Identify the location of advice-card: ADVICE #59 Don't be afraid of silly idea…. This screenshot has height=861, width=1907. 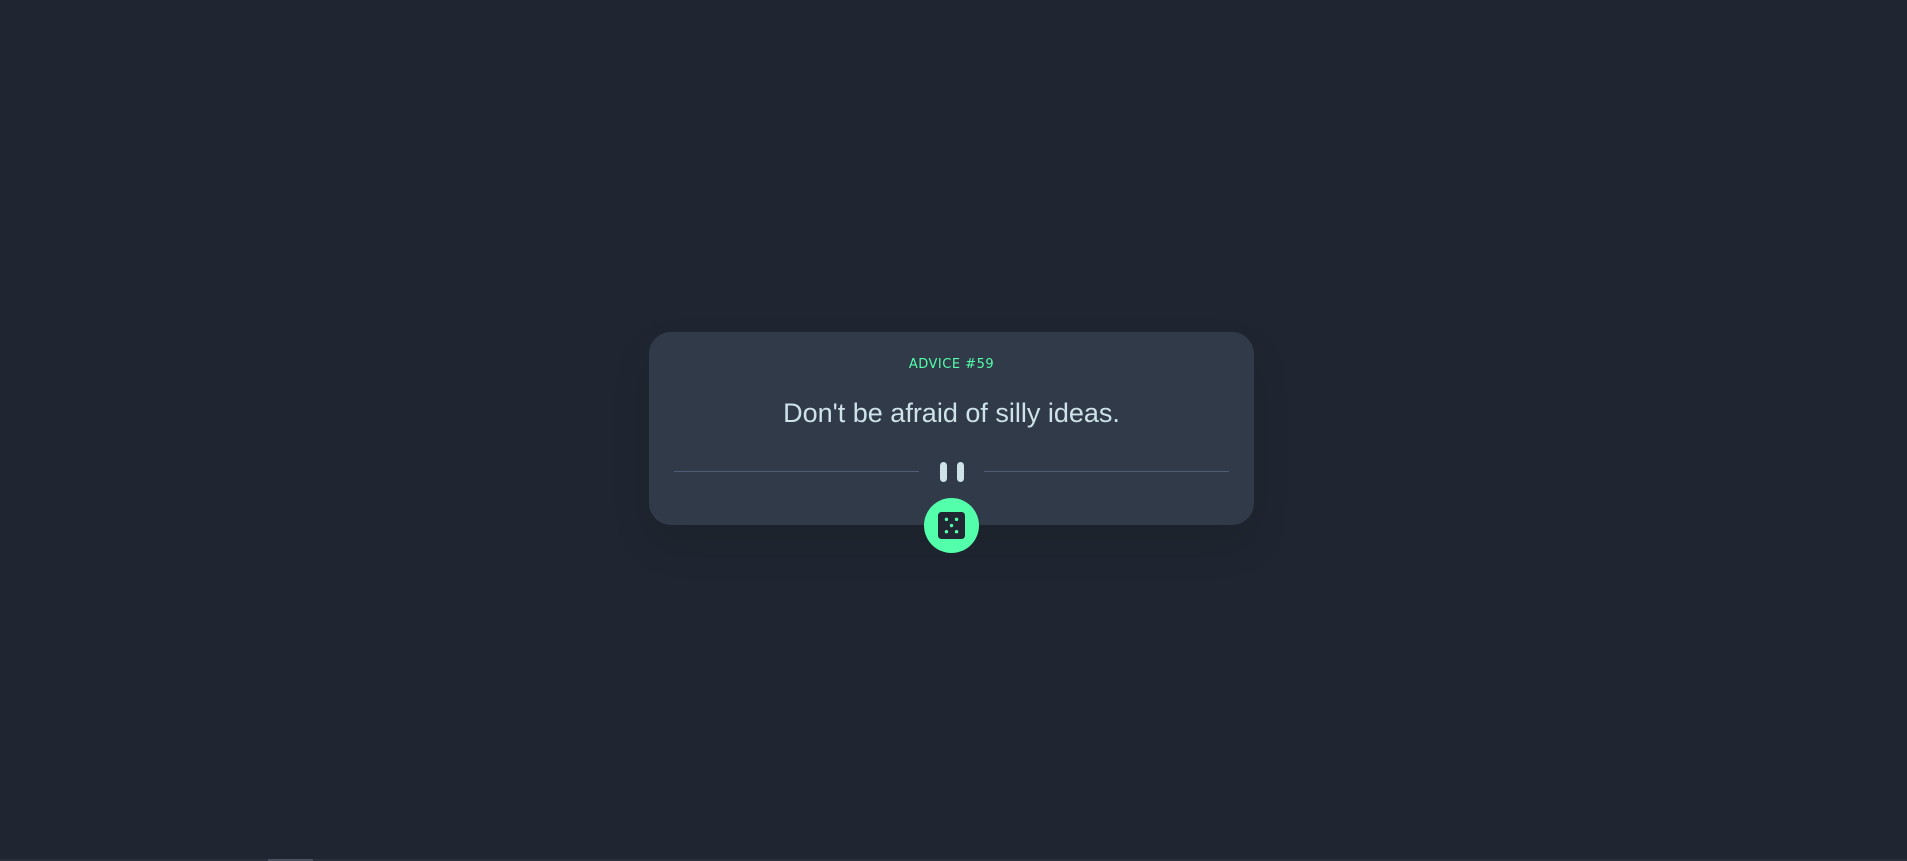
(951, 428).